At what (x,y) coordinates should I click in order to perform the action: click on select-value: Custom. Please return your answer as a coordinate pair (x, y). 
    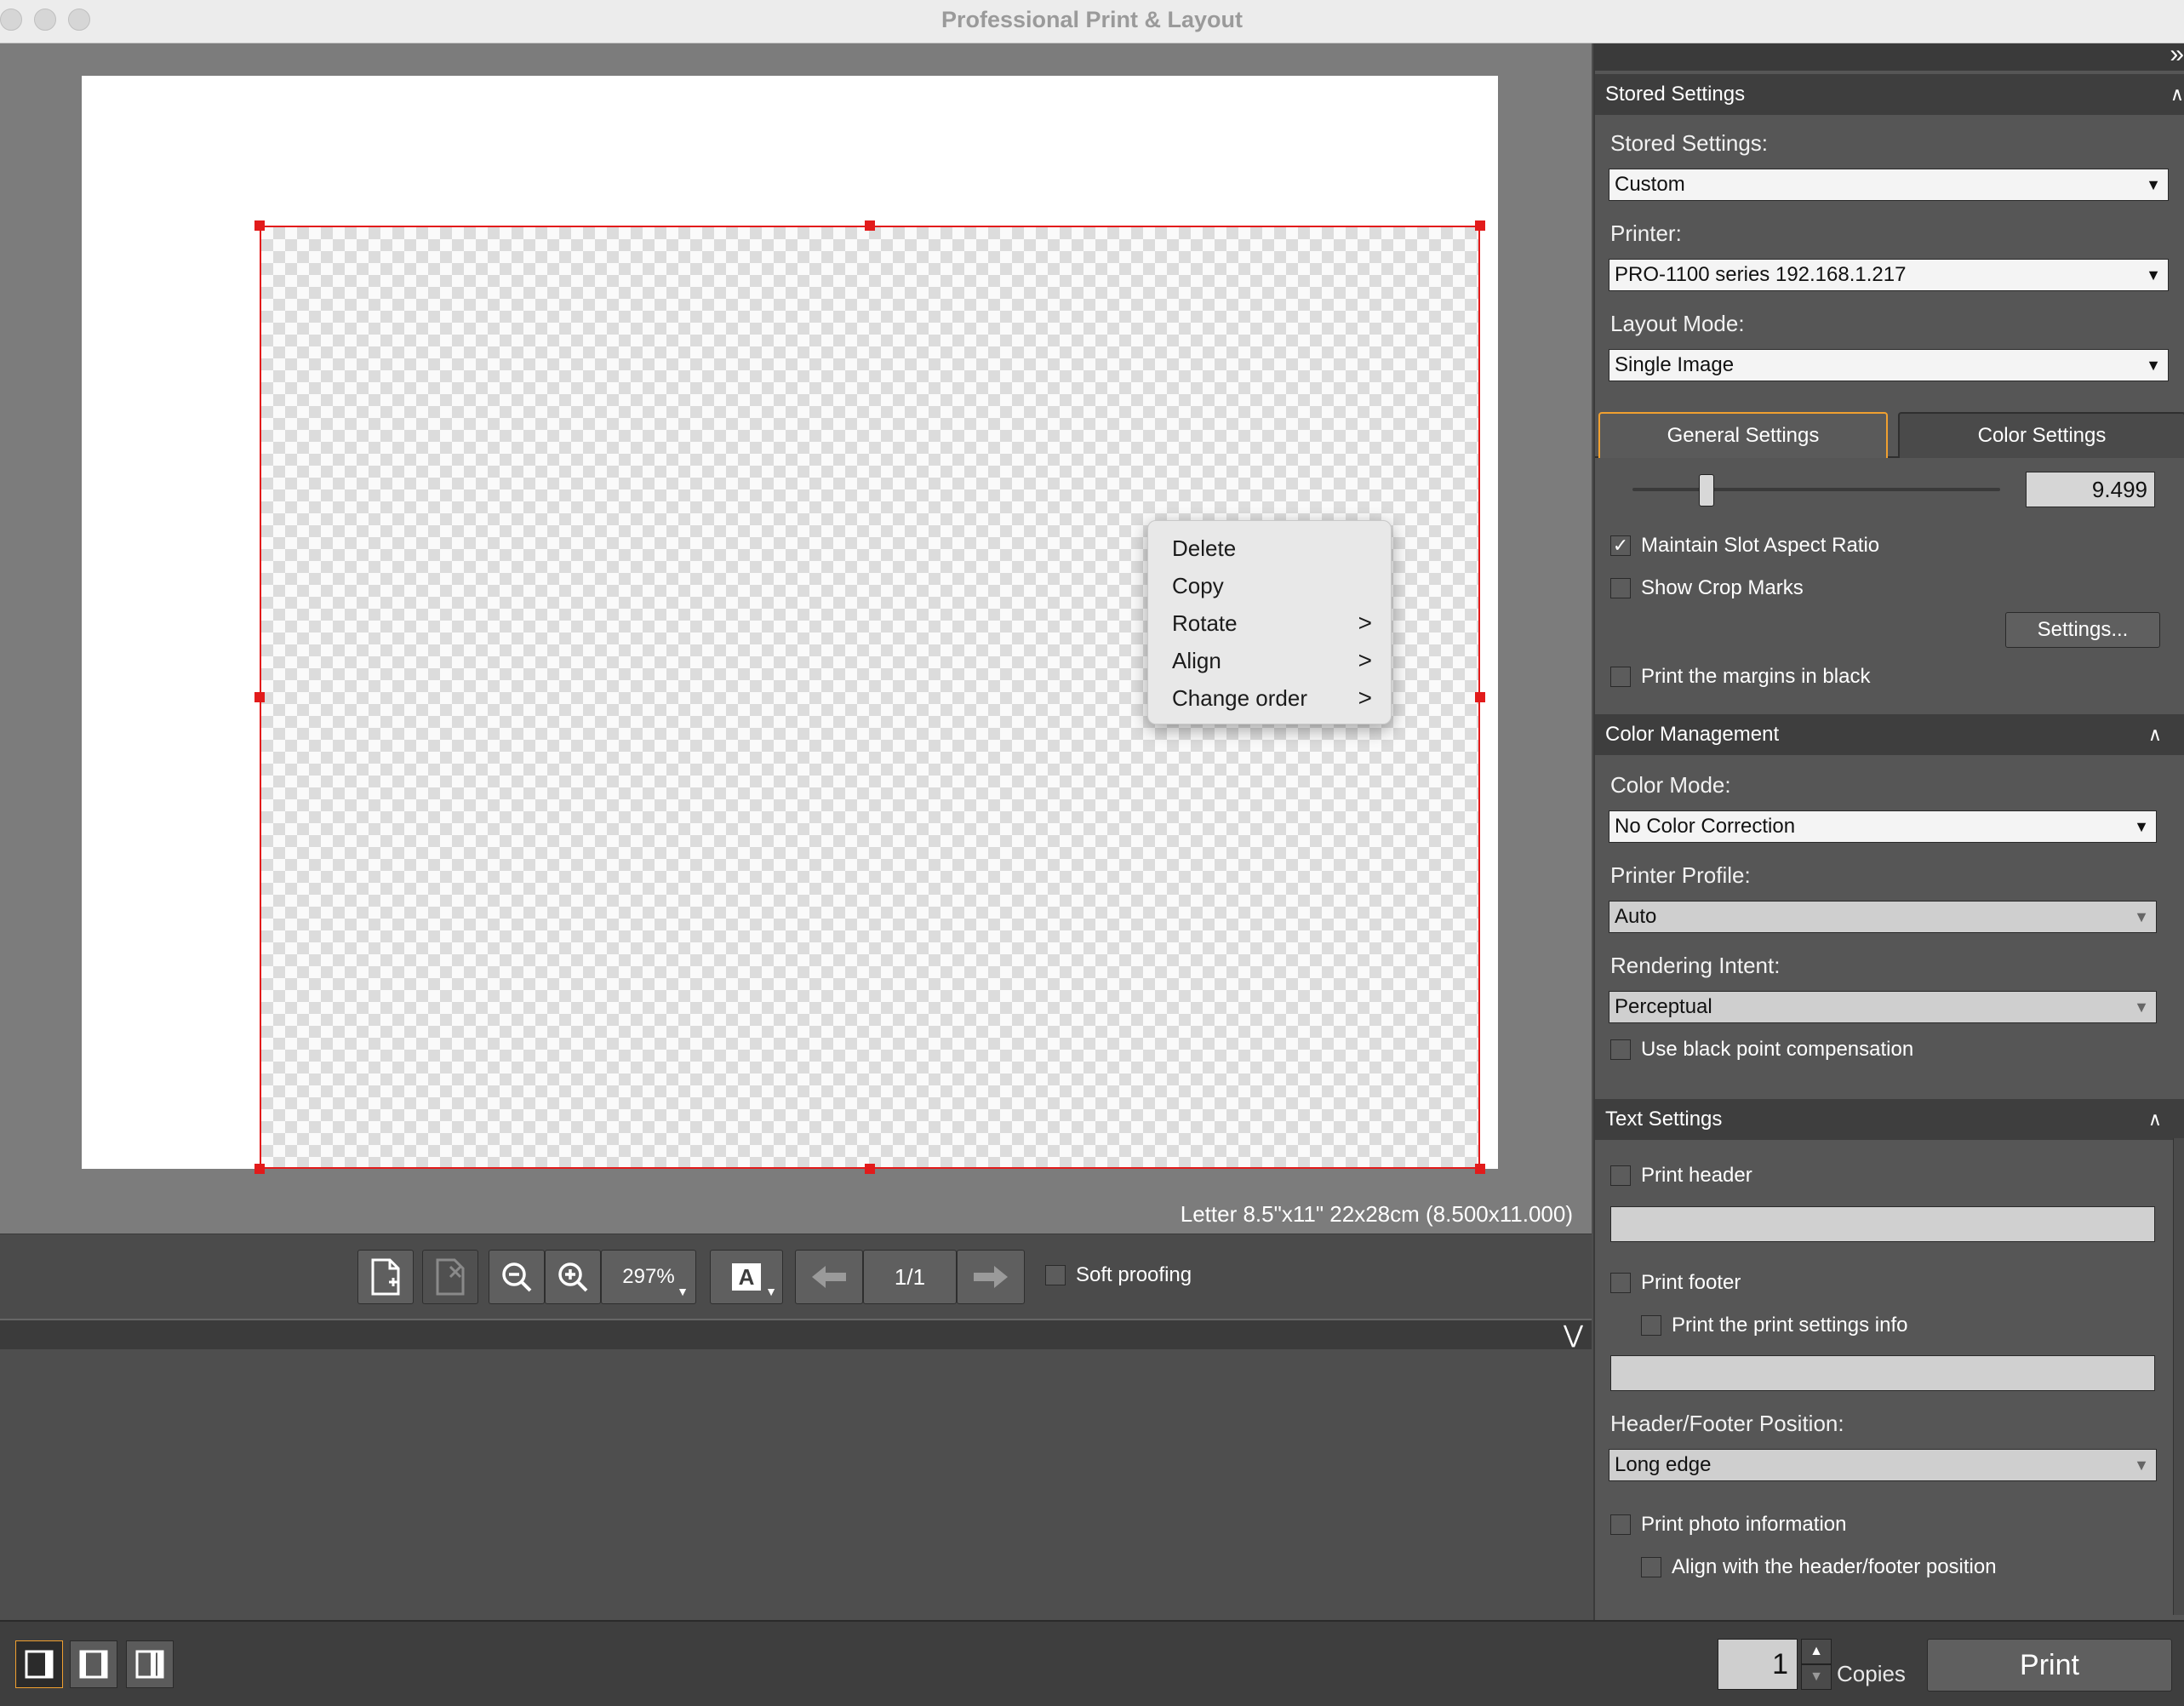
    Looking at the image, I should click on (1650, 184).